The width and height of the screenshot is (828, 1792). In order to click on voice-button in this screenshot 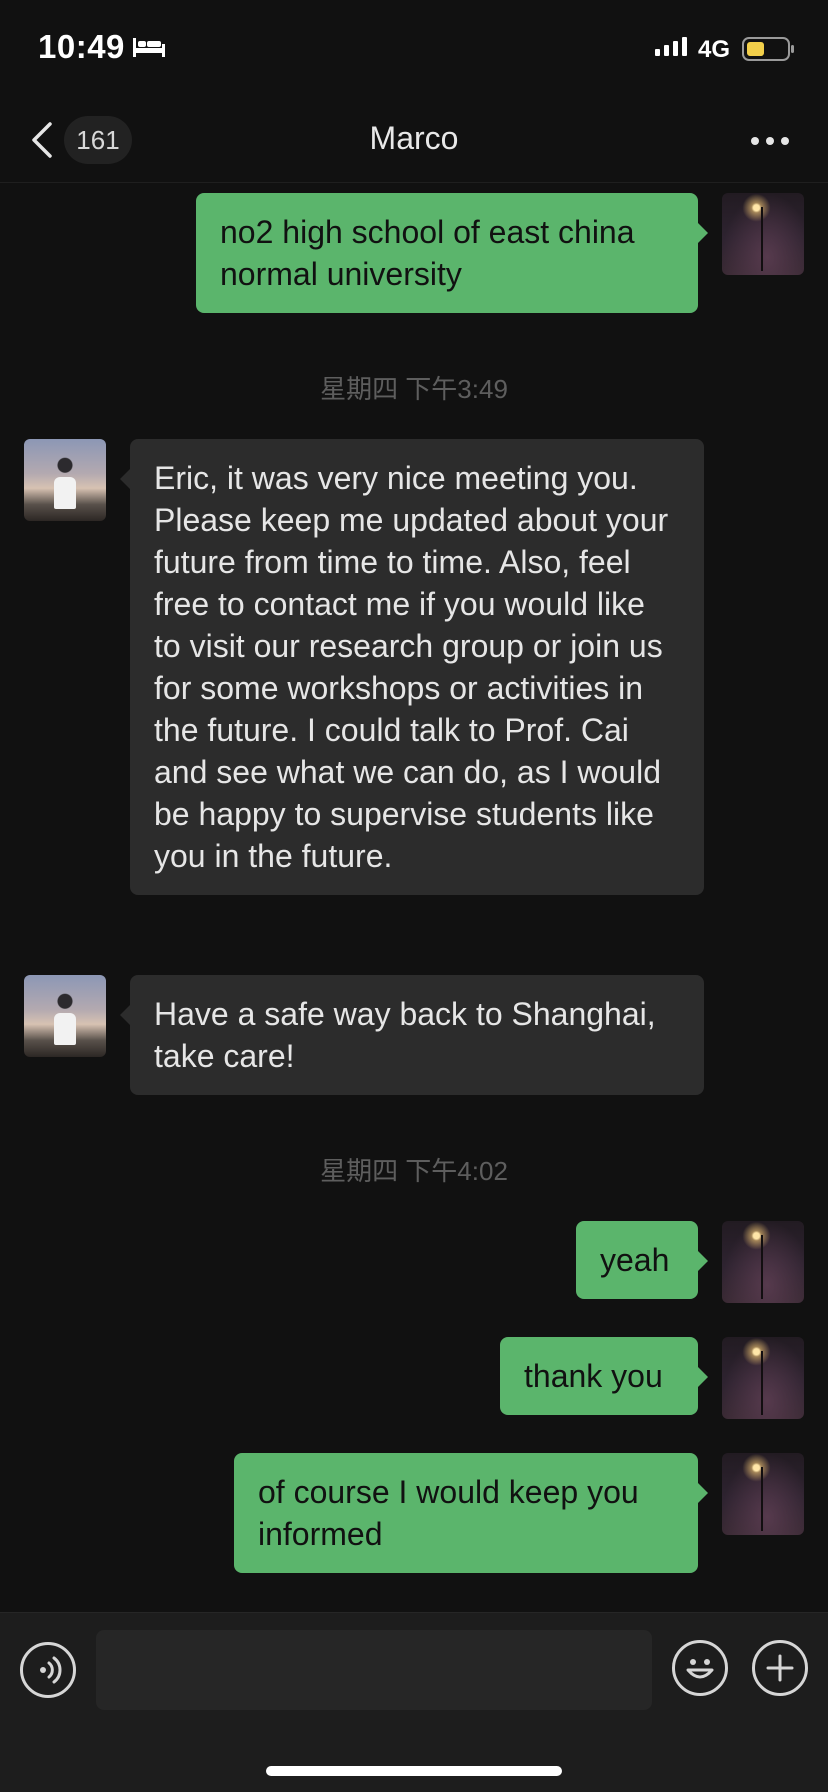, I will do `click(48, 1670)`.